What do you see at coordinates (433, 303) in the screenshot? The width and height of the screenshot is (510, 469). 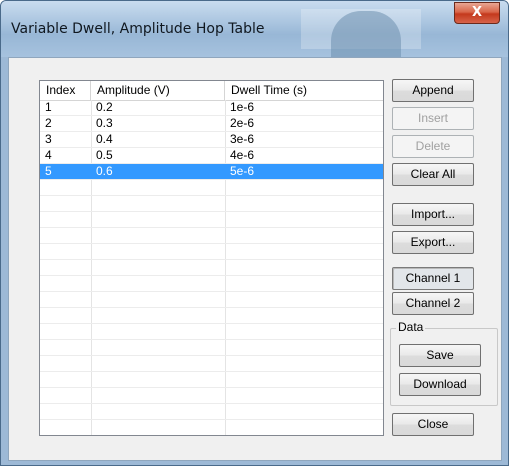 I see `channel-2-button: Channel 2` at bounding box center [433, 303].